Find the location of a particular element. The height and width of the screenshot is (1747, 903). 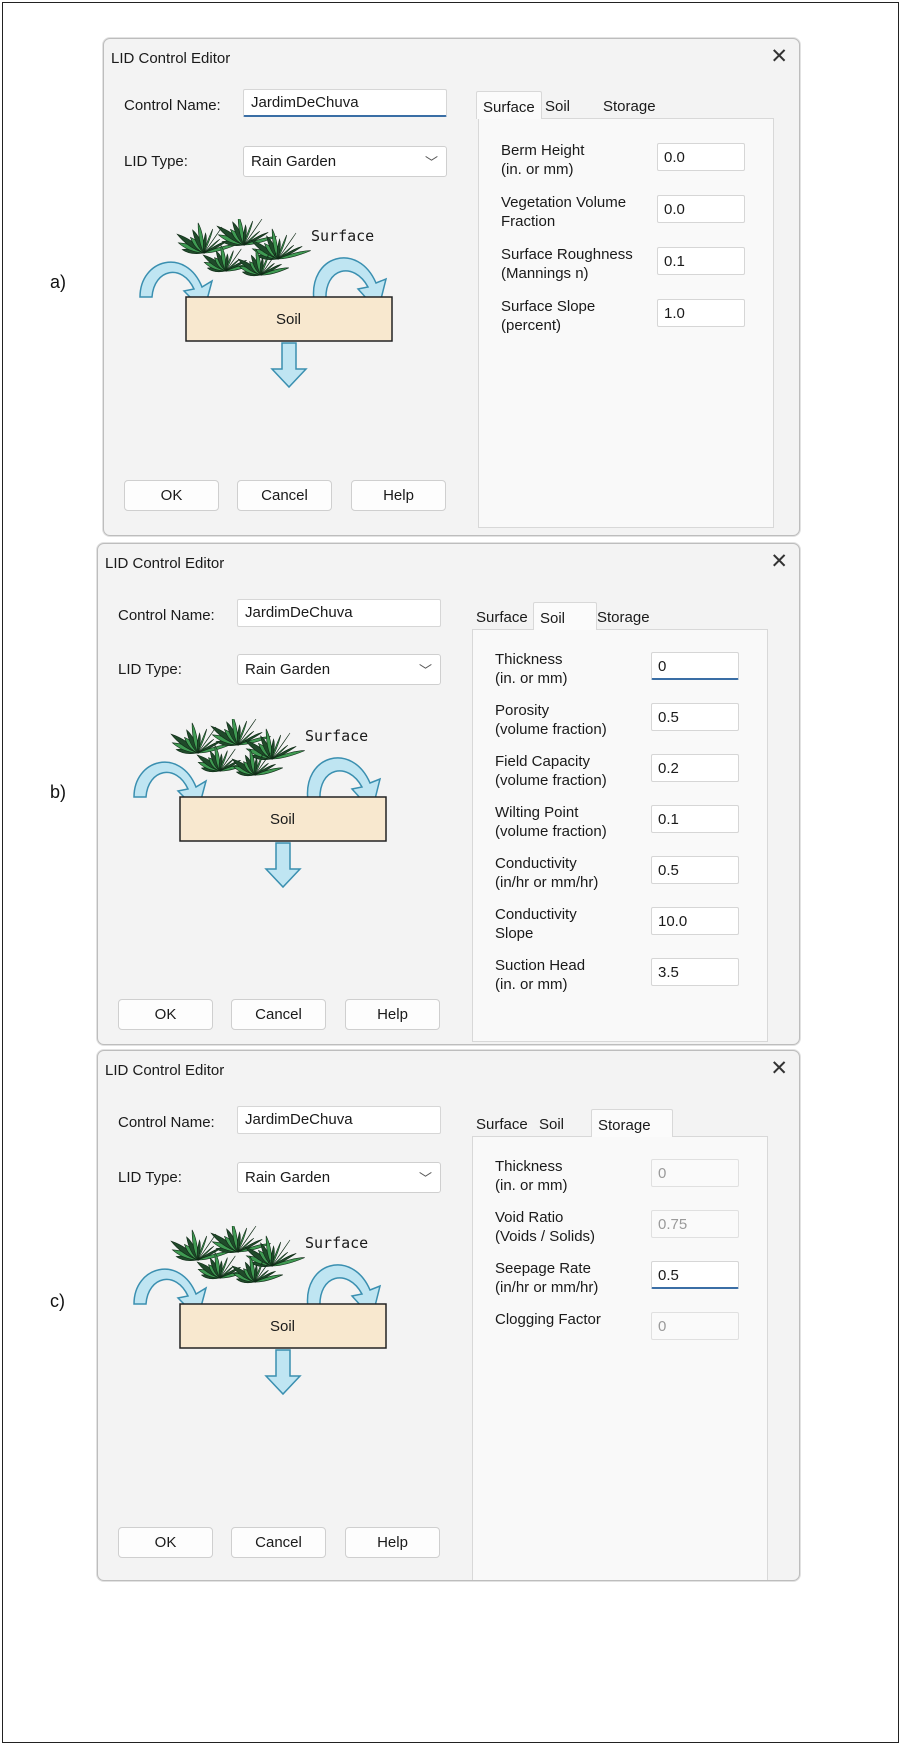

param-label-line: Surface Roughness is located at coordinates (567, 254).